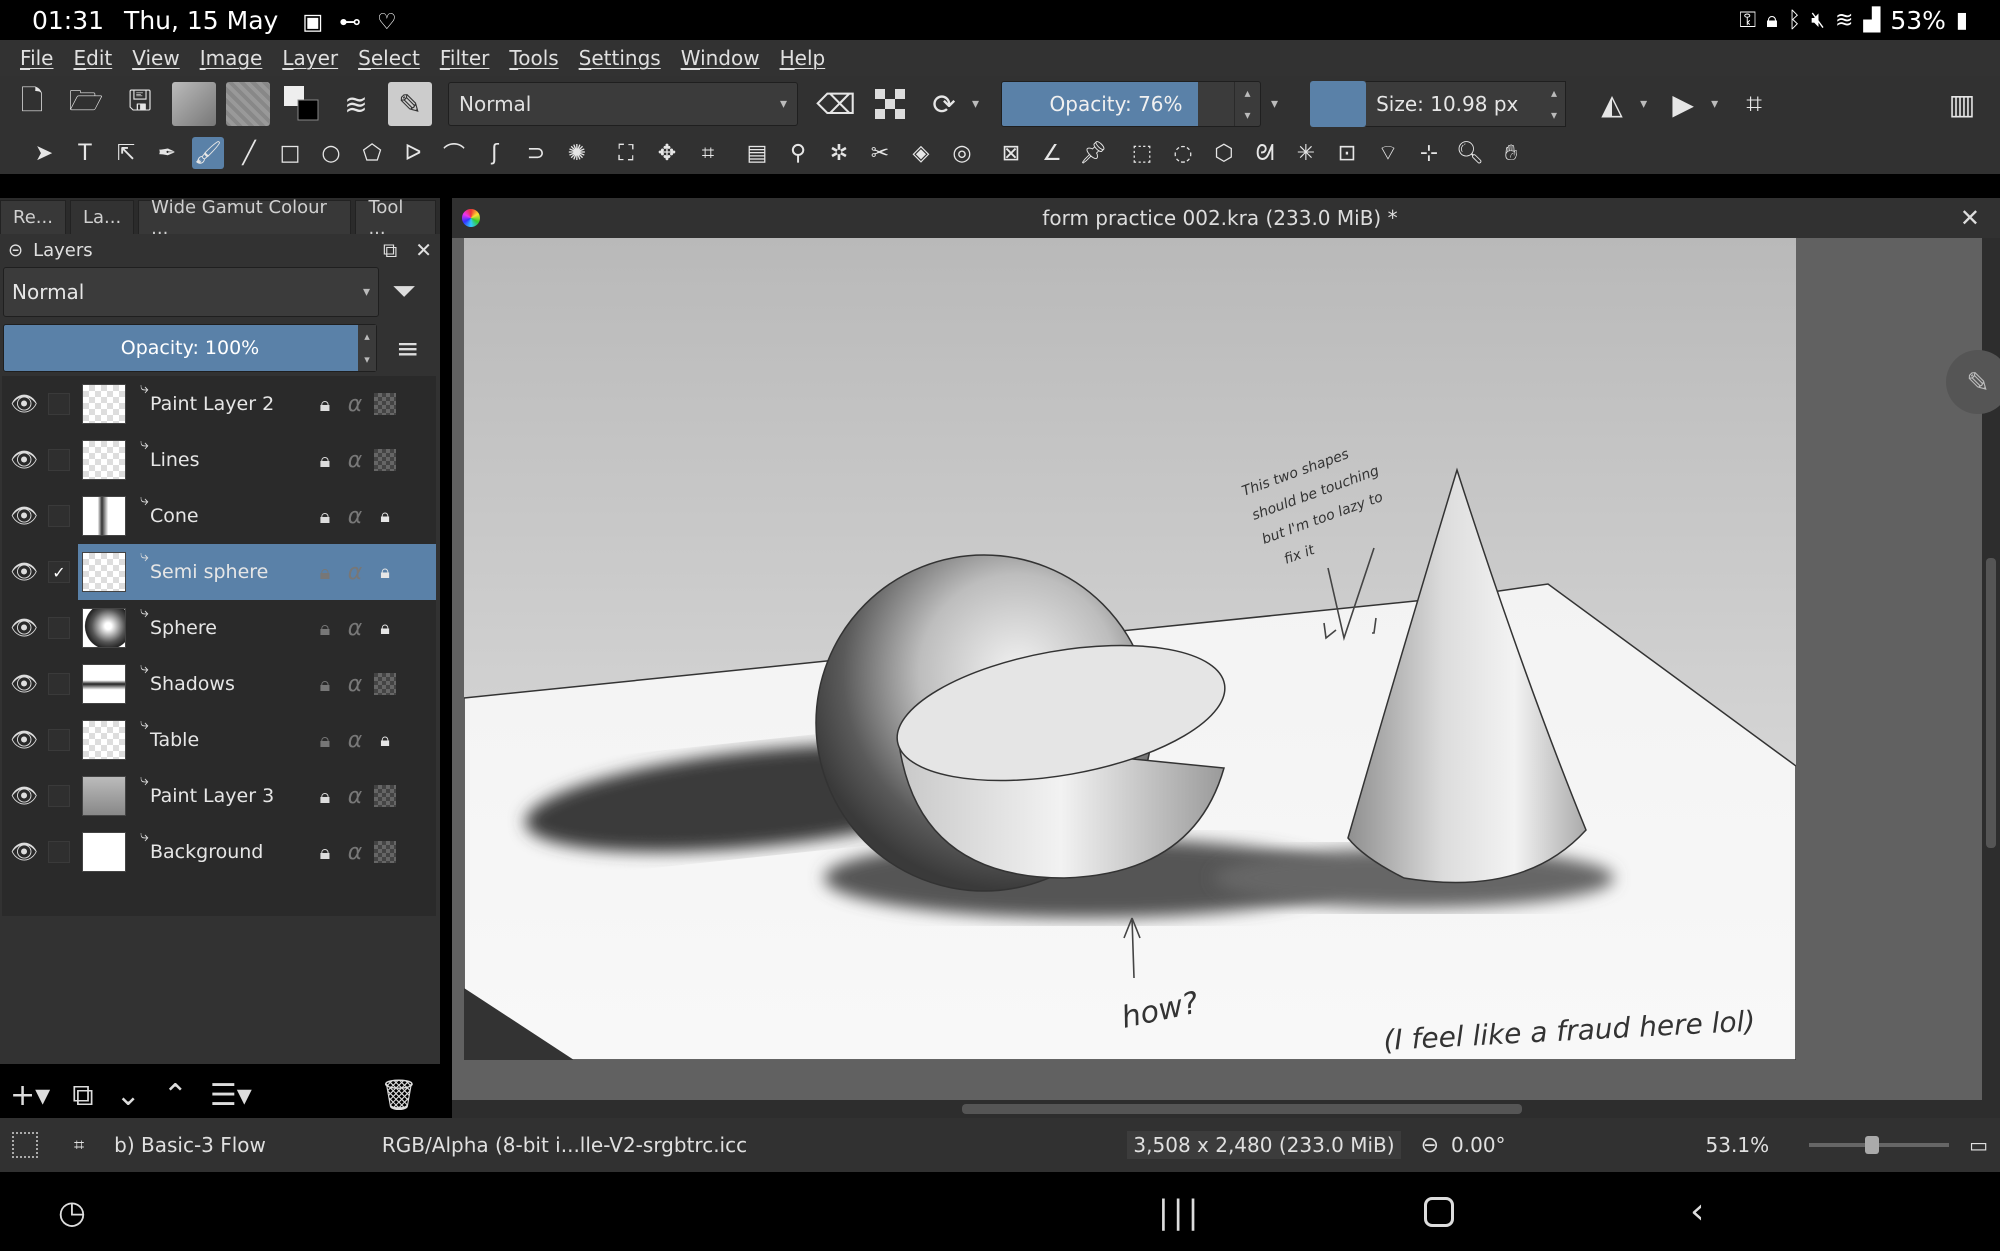 This screenshot has height=1251, width=2000. Describe the element at coordinates (367, 348) in the screenshot. I see `layer-opacity-spinner: ▴ ▾` at that location.